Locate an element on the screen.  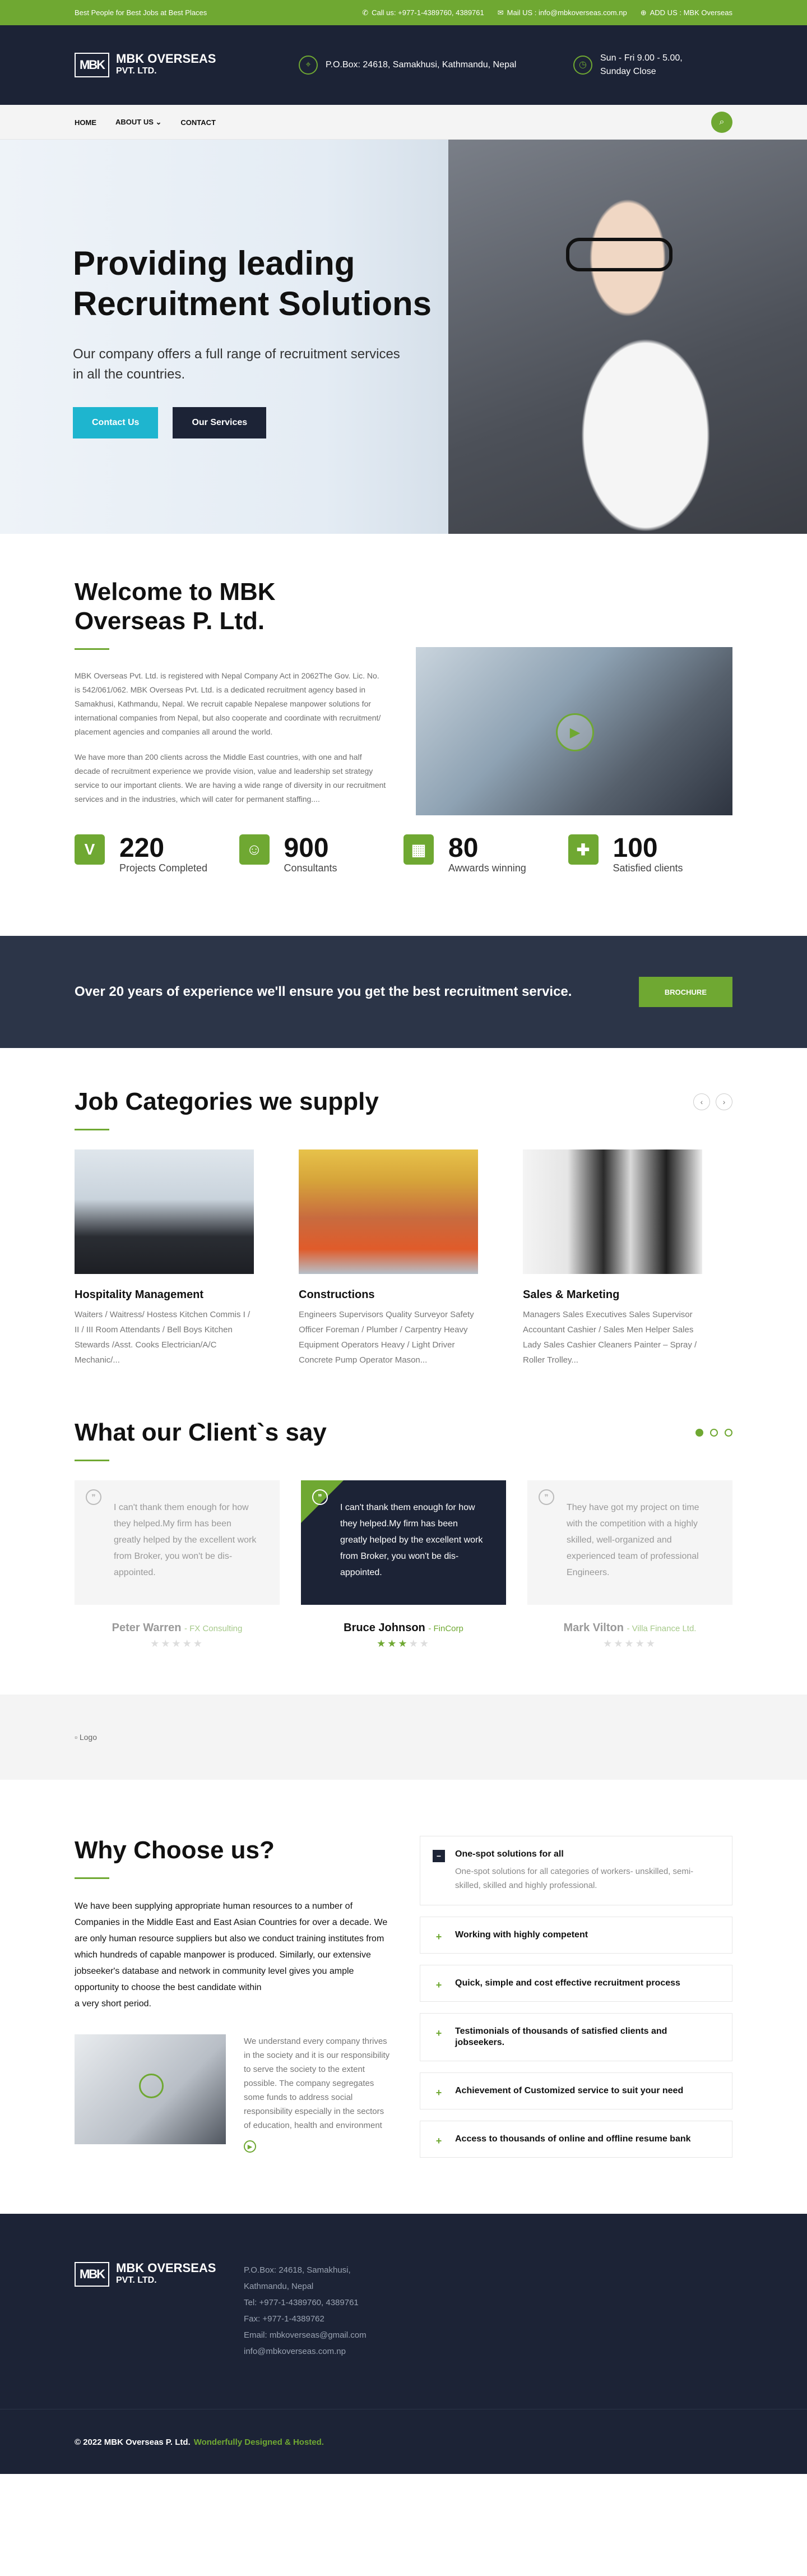
testimonial-author: Peter Warren - FX Consulting is located at coordinates (177, 1628).